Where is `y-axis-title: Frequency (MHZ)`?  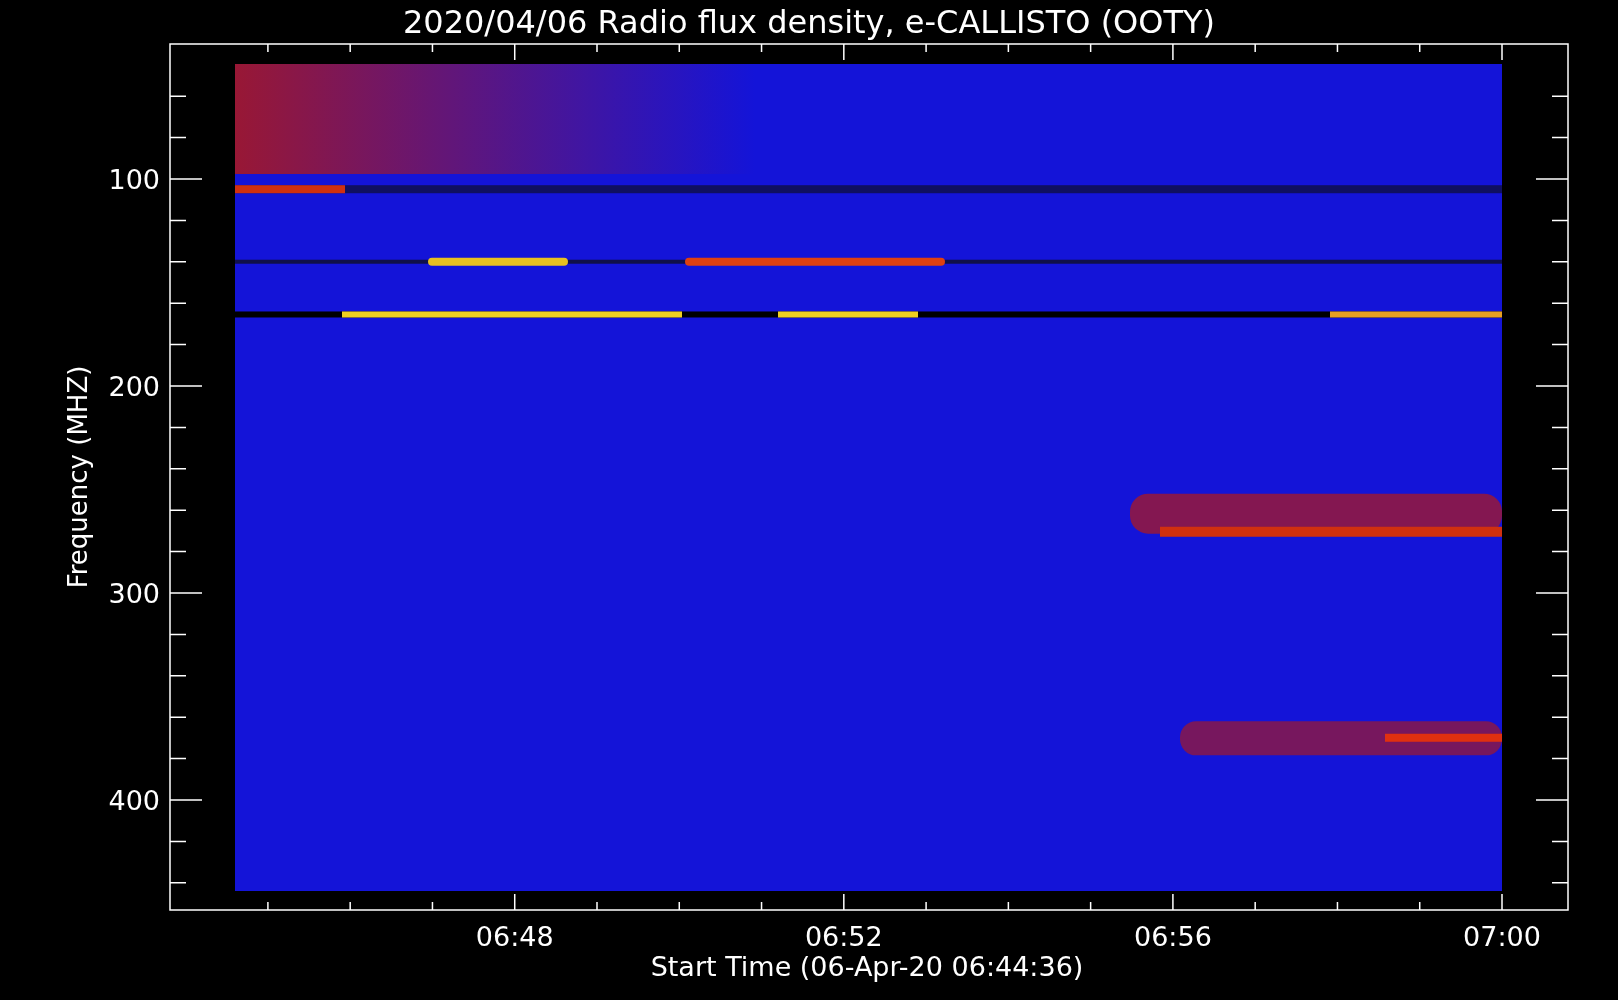 y-axis-title: Frequency (MHZ) is located at coordinates (78, 477).